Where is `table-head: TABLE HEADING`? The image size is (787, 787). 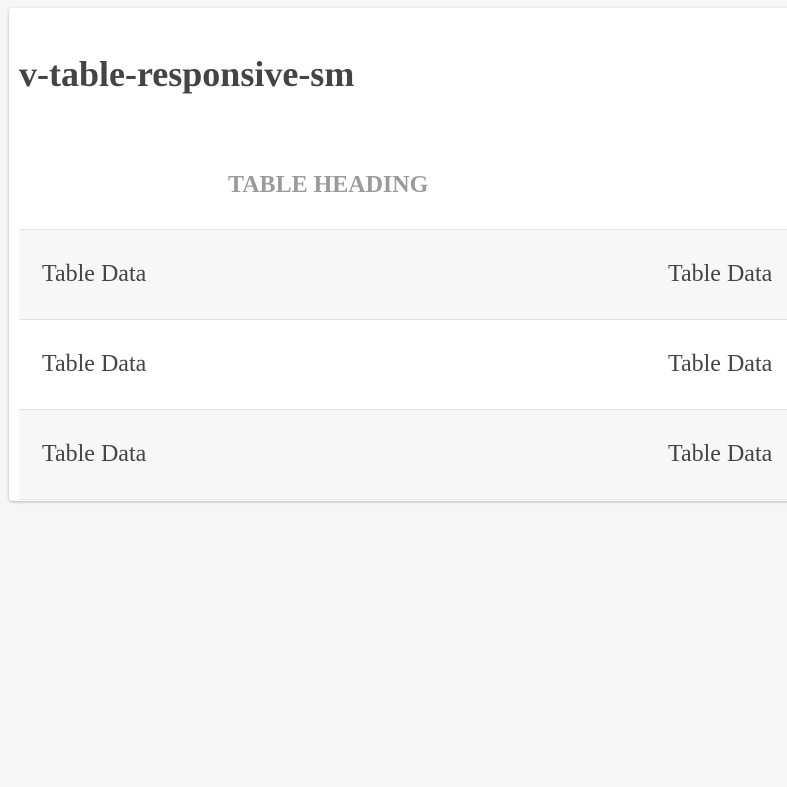 table-head: TABLE HEADING is located at coordinates (403, 185).